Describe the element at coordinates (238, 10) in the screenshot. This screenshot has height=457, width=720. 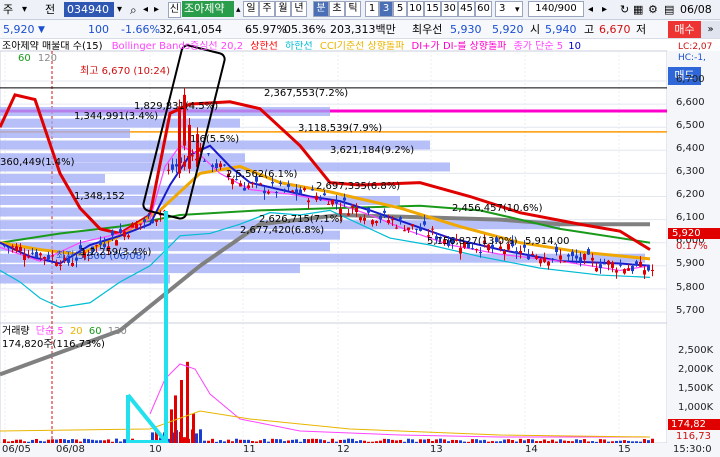
I see `name-arrow-icon: ▴` at that location.